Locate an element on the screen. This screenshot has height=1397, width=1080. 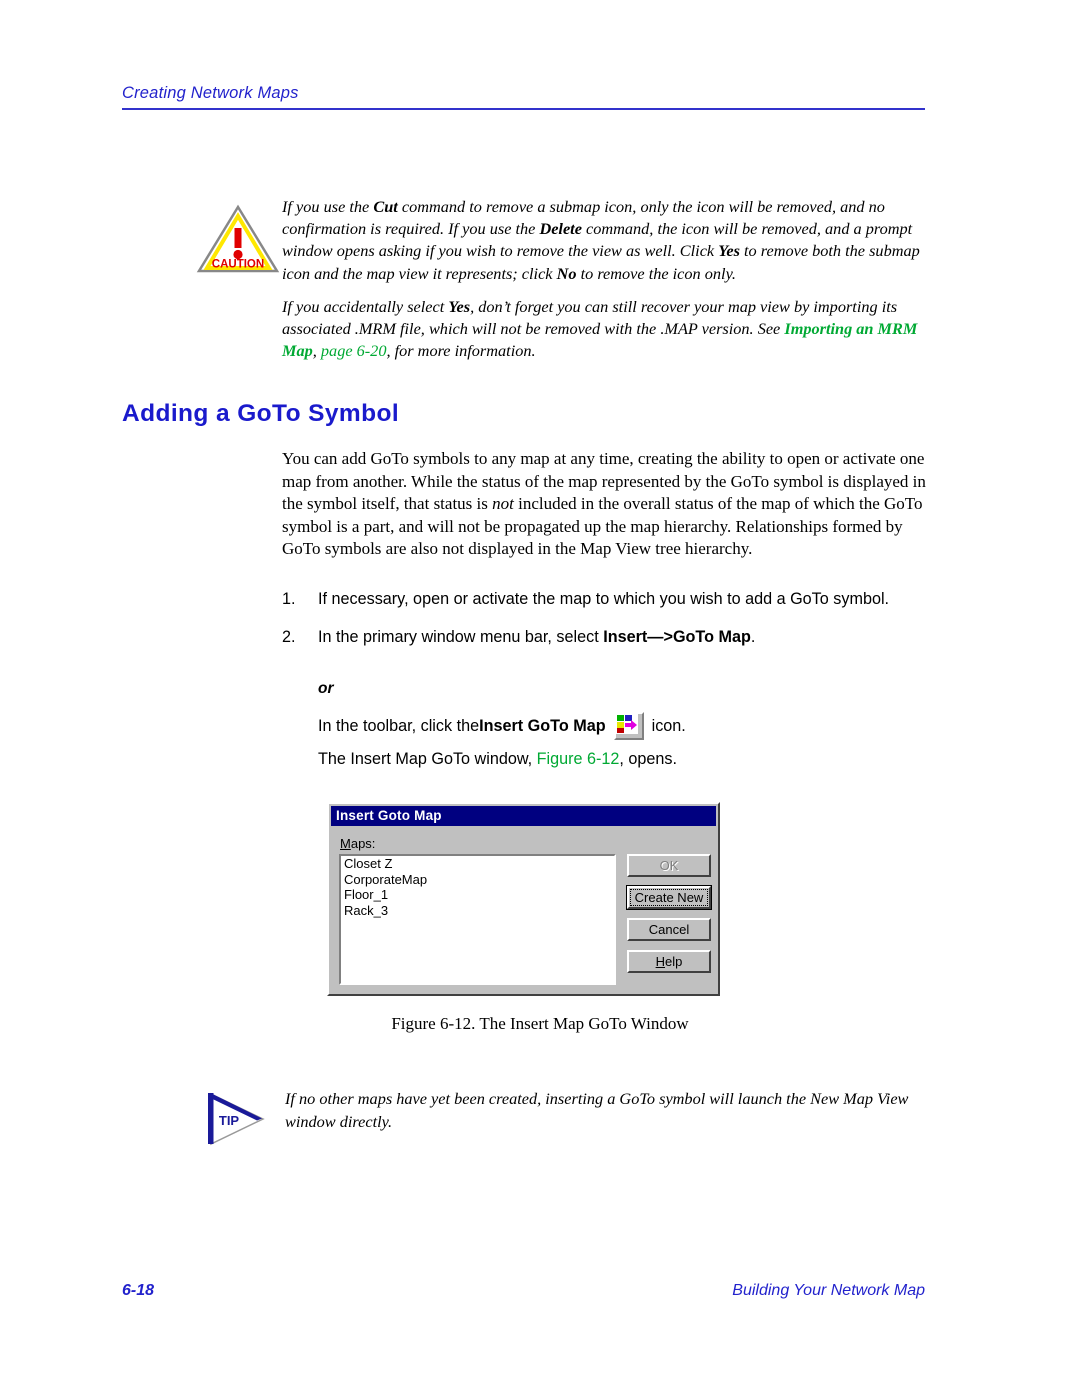
maps-listbox: Closet Z CorporateMap Floor_1 Rack_3 is located at coordinates (477, 919).